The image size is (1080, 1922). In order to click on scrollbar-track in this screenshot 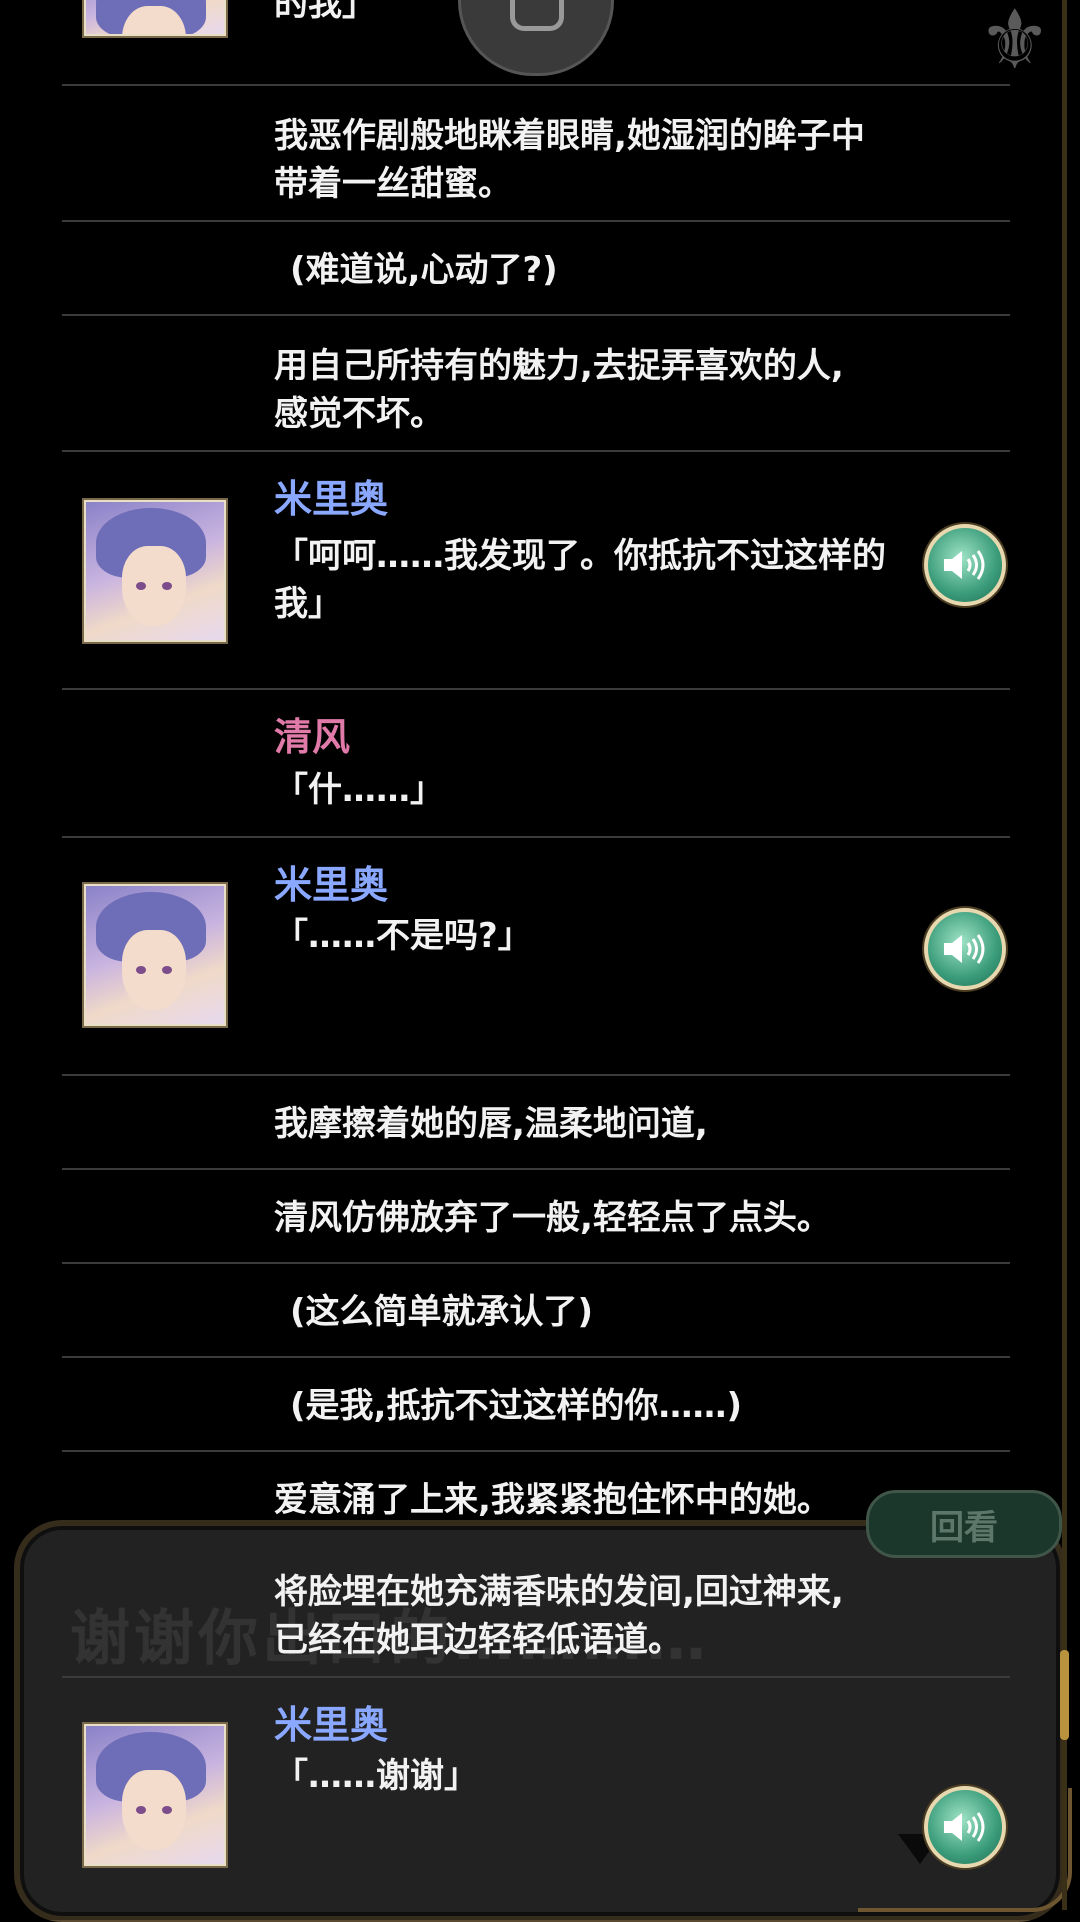, I will do `click(1064, 955)`.